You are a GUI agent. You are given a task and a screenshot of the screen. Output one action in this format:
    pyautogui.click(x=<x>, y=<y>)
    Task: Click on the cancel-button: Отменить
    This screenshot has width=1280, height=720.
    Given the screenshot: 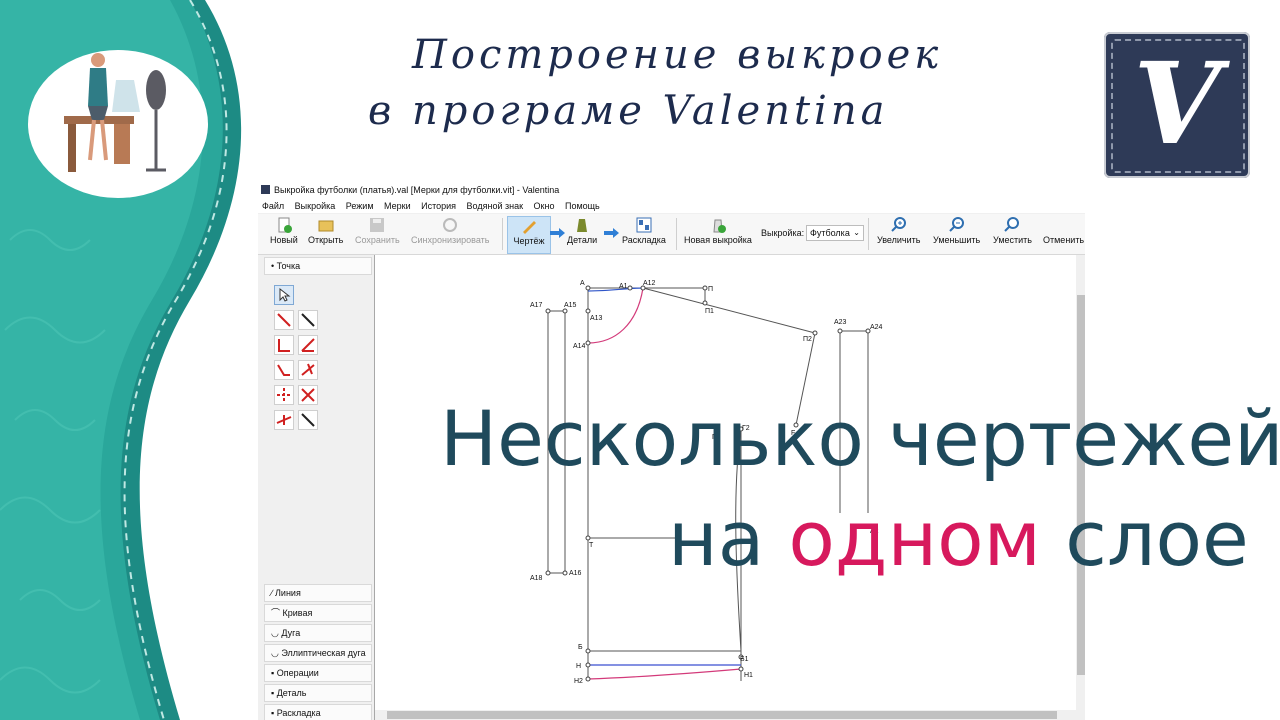 What is the action you would take?
    pyautogui.click(x=1063, y=234)
    